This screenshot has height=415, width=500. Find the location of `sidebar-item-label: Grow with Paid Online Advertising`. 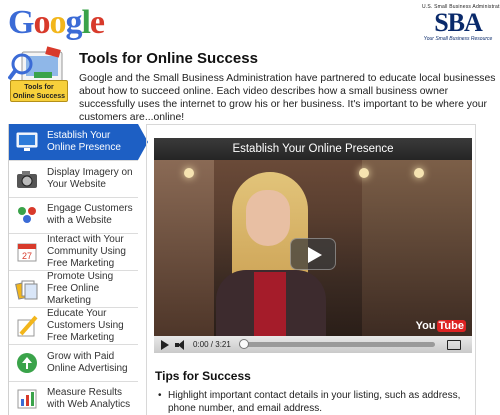

sidebar-item-label: Grow with Paid Online Advertising is located at coordinates (87, 362).